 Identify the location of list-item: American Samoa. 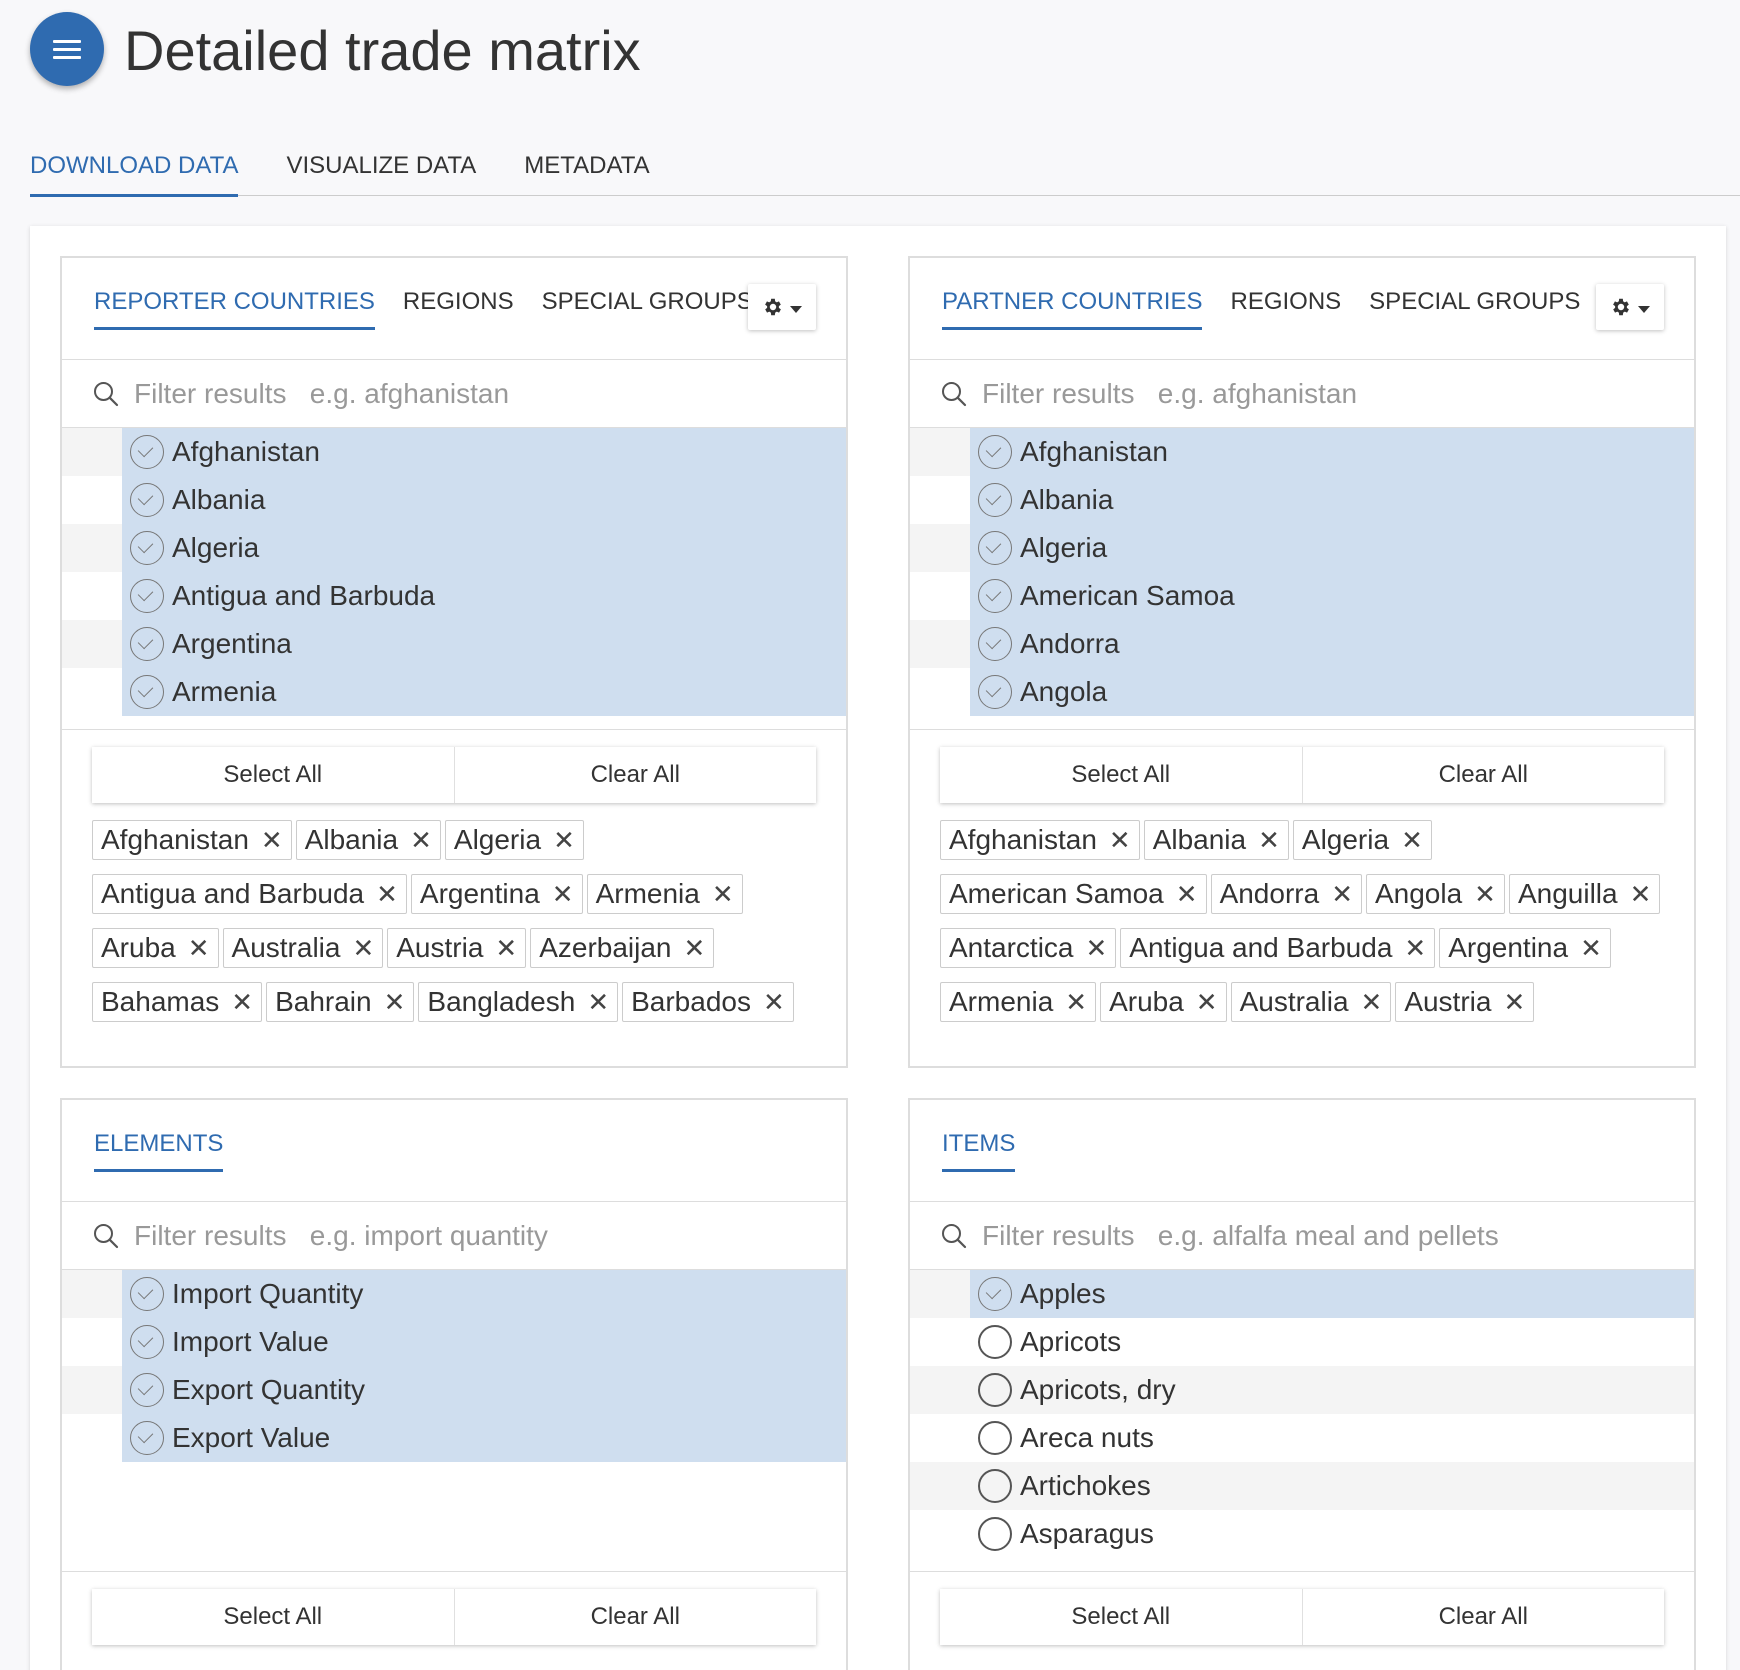
(1302, 596).